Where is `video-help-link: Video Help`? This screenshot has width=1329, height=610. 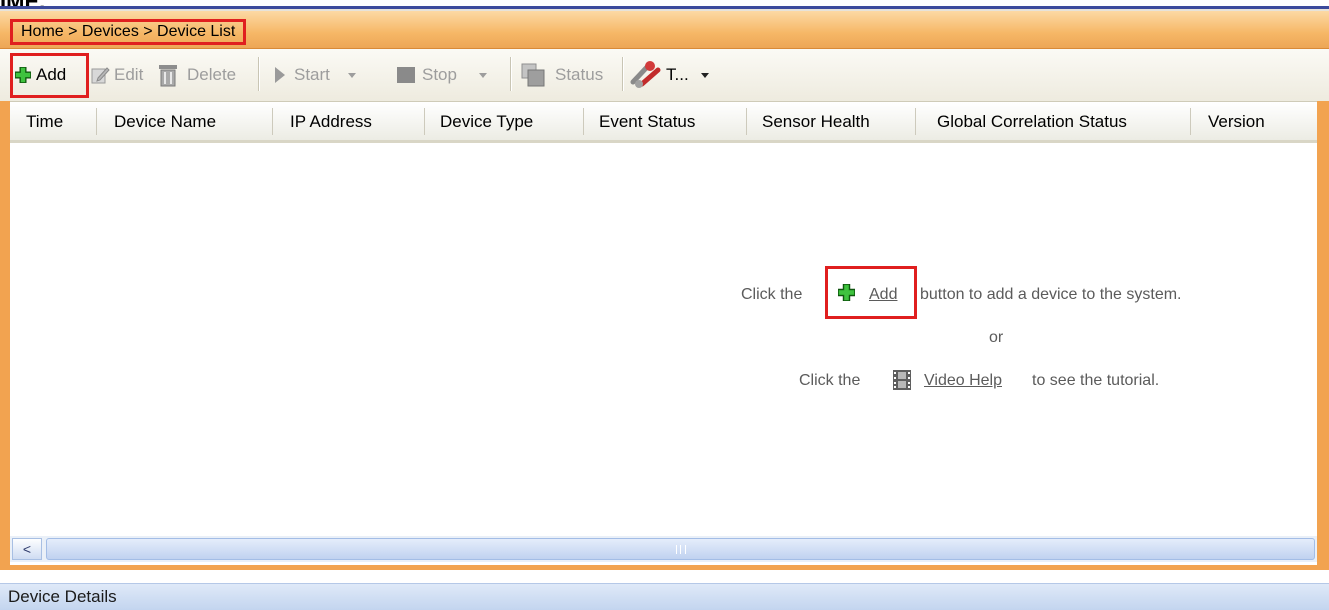 video-help-link: Video Help is located at coordinates (963, 381).